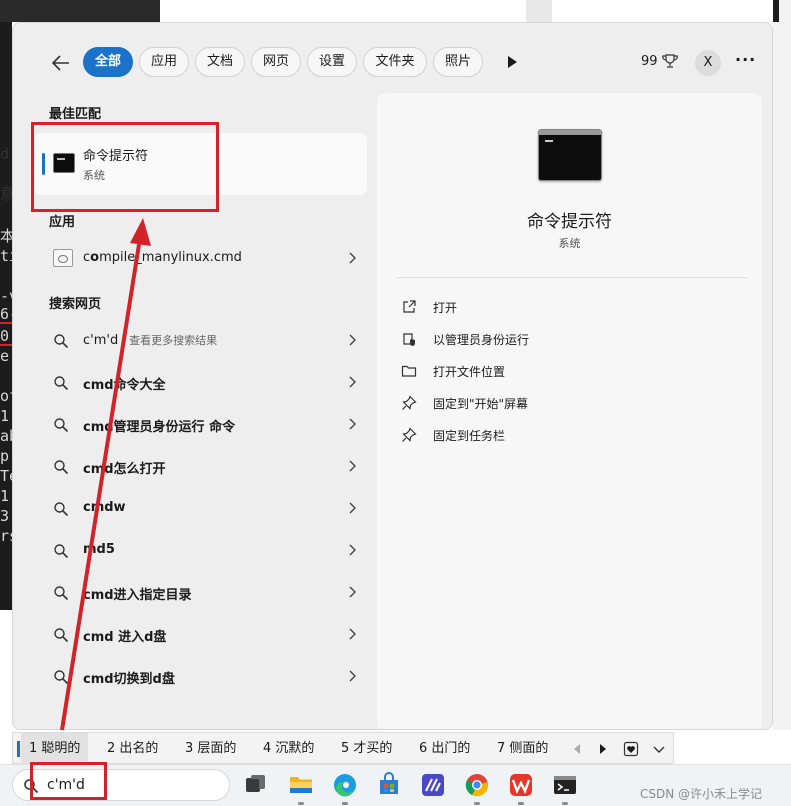 The height and width of the screenshot is (806, 791). I want to click on web-result-label: cmd 进入d盘, so click(125, 637).